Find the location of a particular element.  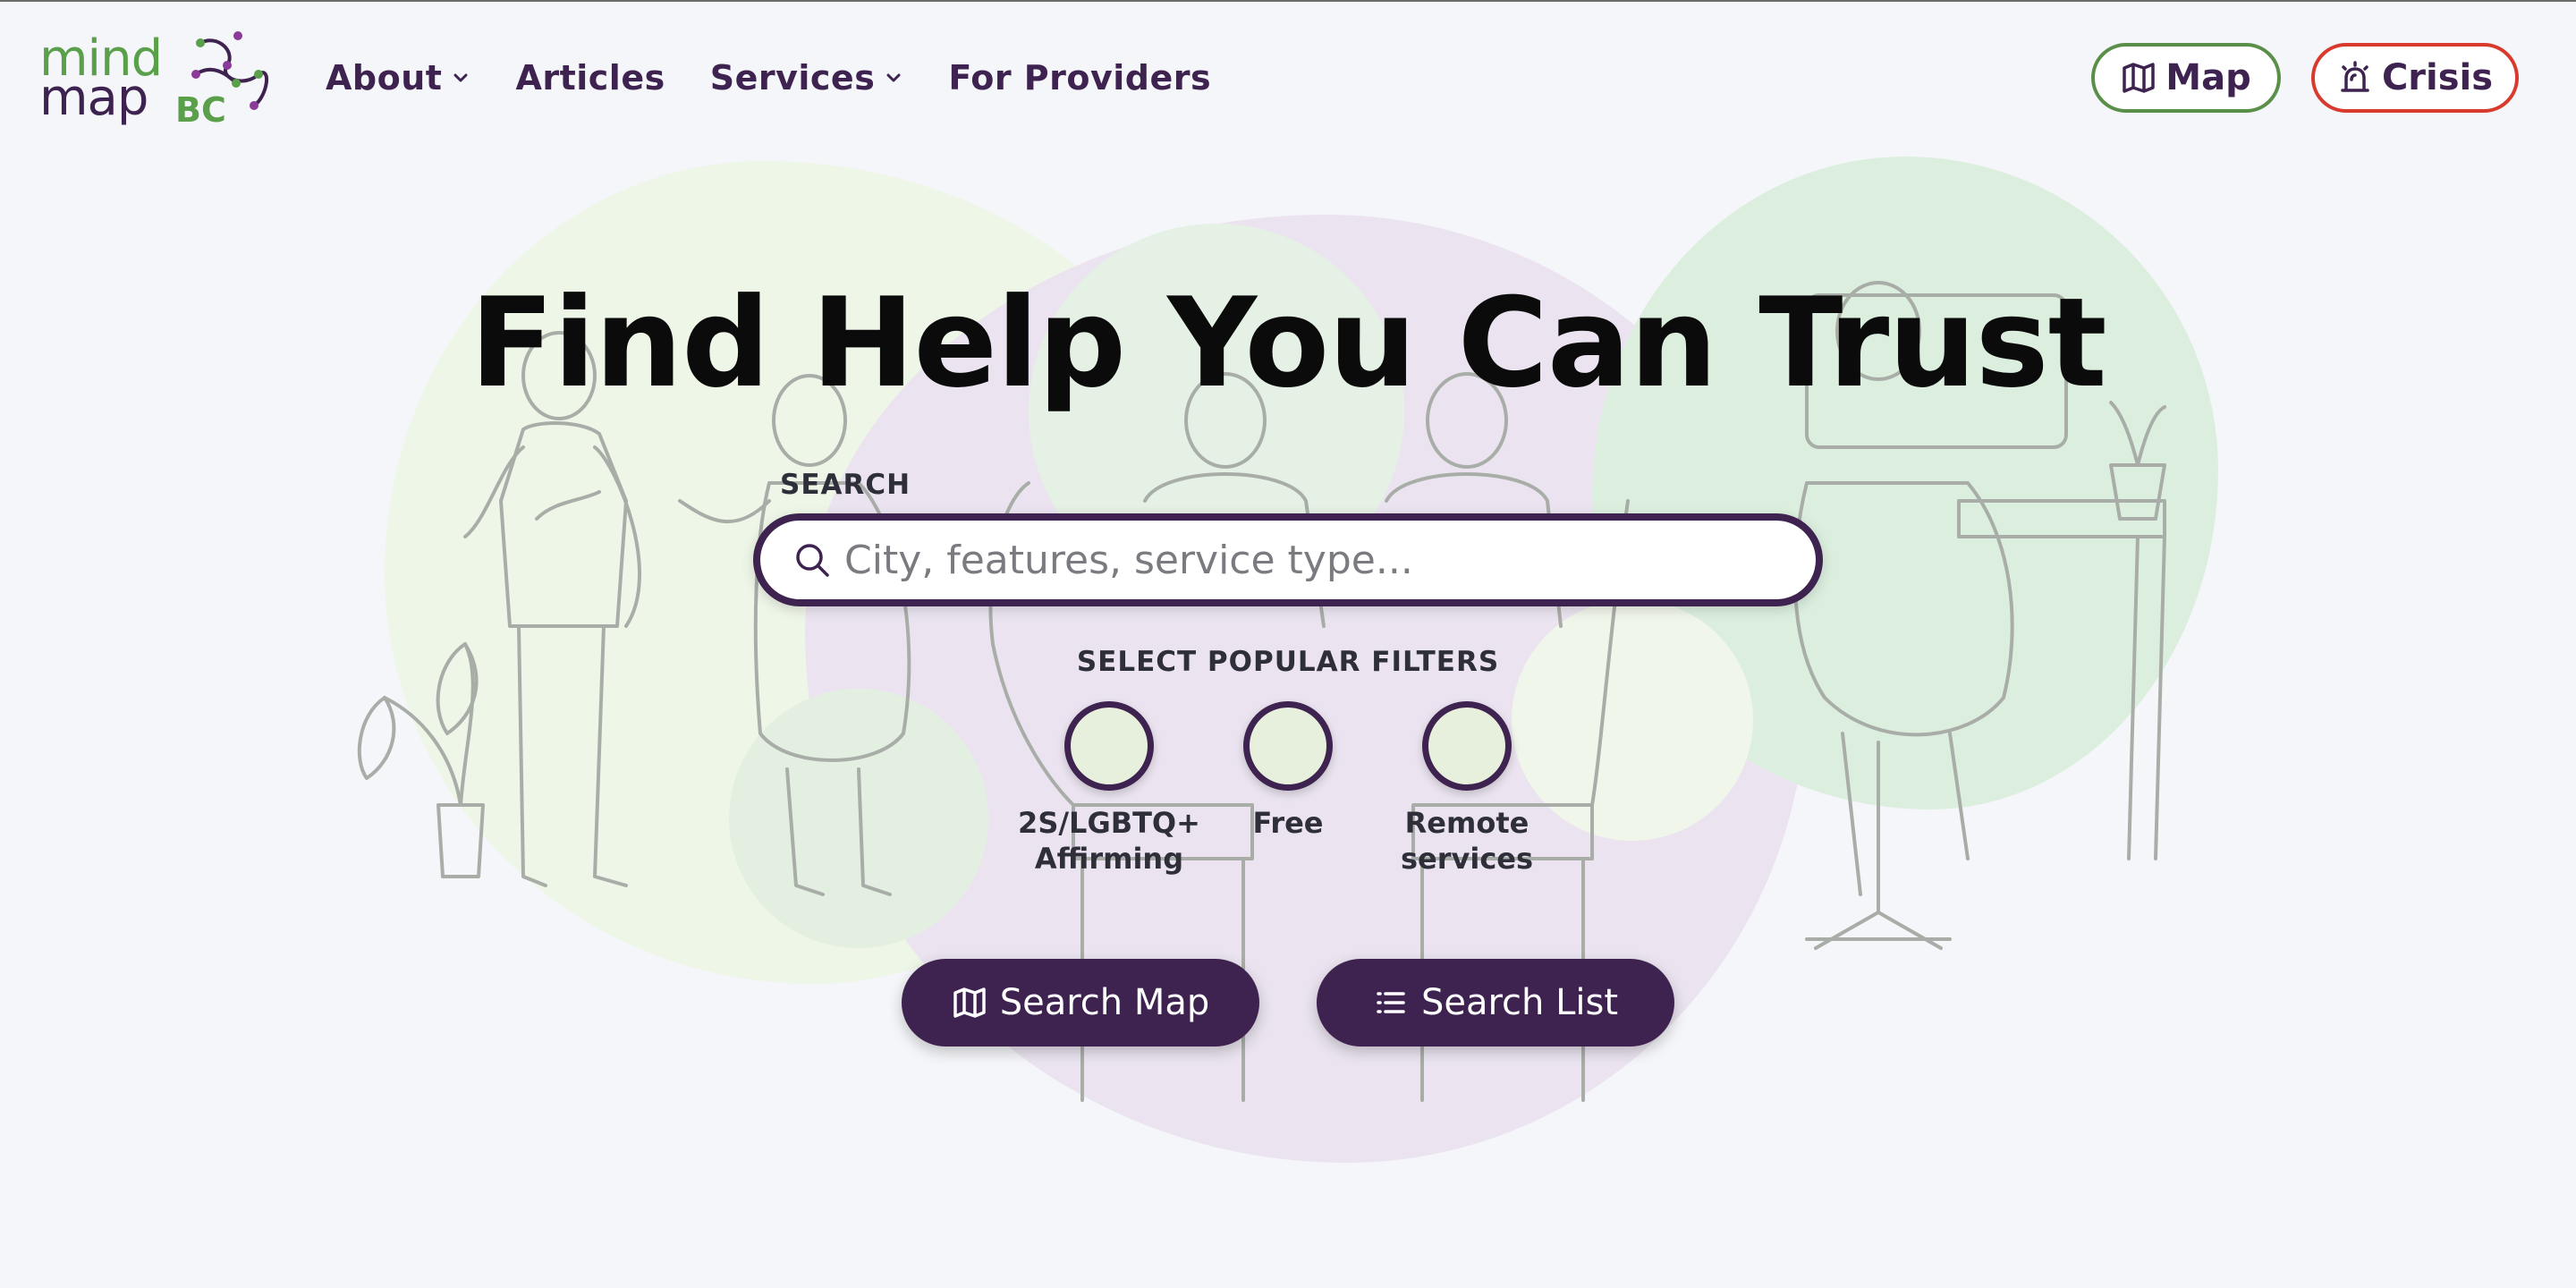

nav-item-label: For Providers is located at coordinates (1080, 77).